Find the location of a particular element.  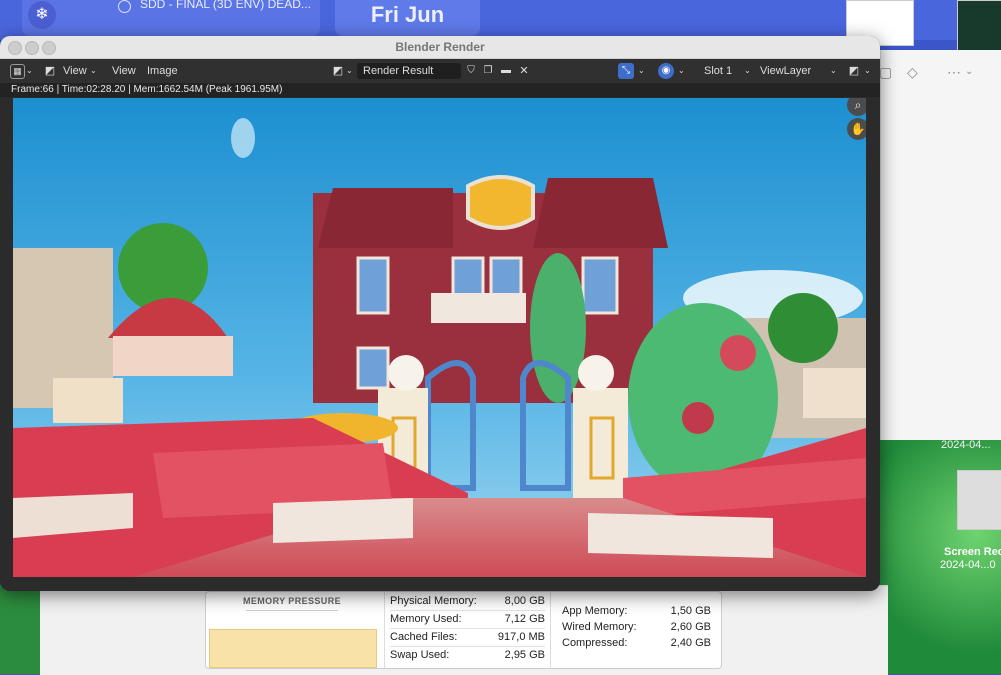

memory-pressure-graph is located at coordinates (293, 648).